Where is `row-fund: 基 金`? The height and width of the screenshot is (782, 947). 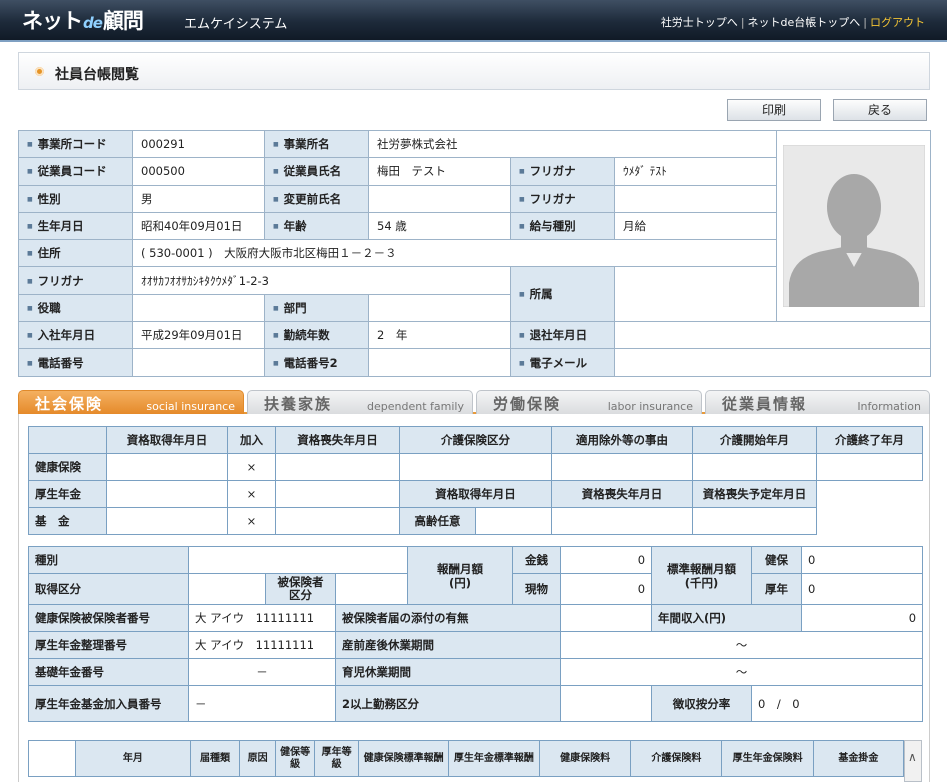
row-fund: 基 金 is located at coordinates (67, 521).